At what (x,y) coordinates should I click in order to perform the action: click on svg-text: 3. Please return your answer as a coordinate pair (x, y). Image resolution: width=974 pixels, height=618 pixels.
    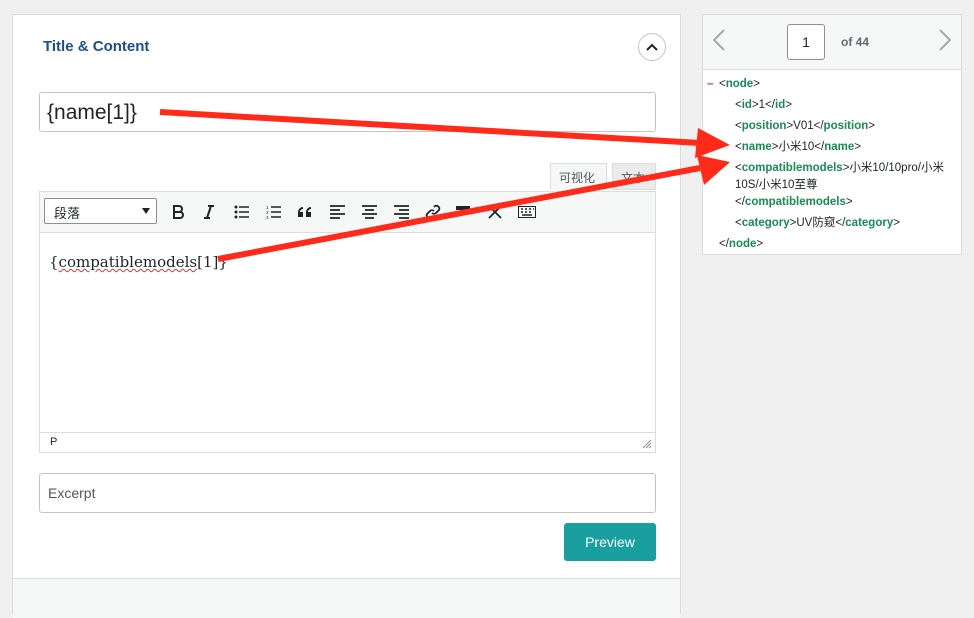
    Looking at the image, I should click on (267, 217).